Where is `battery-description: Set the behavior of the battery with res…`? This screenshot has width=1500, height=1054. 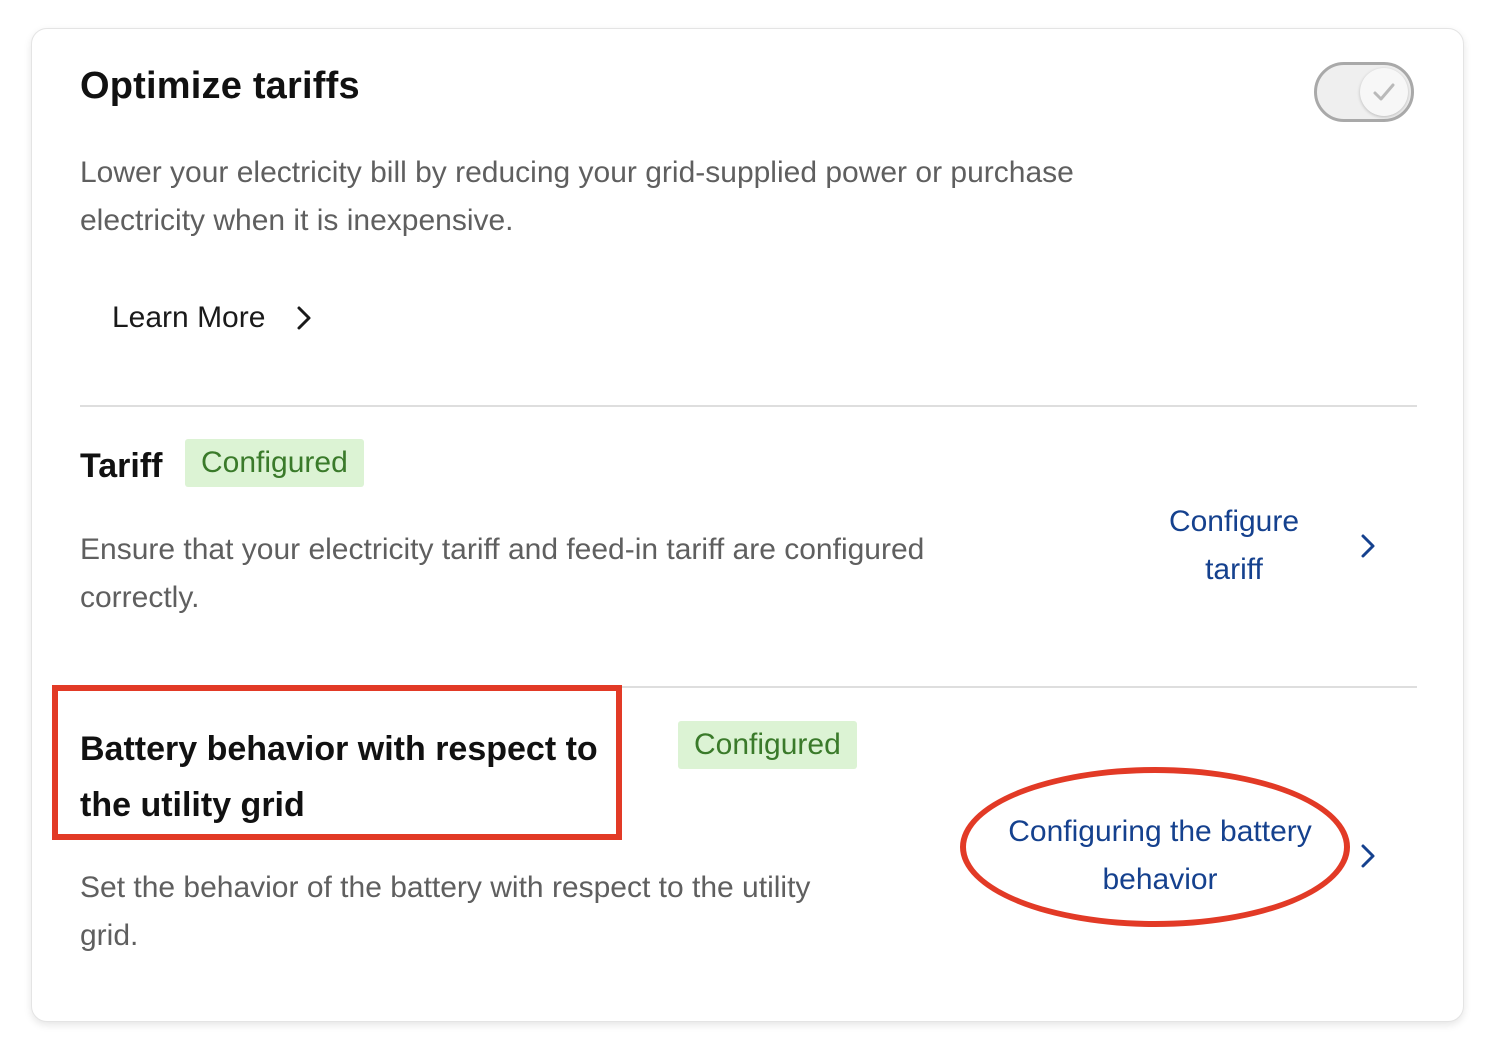
battery-description: Set the behavior of the battery with res… is located at coordinates (445, 911).